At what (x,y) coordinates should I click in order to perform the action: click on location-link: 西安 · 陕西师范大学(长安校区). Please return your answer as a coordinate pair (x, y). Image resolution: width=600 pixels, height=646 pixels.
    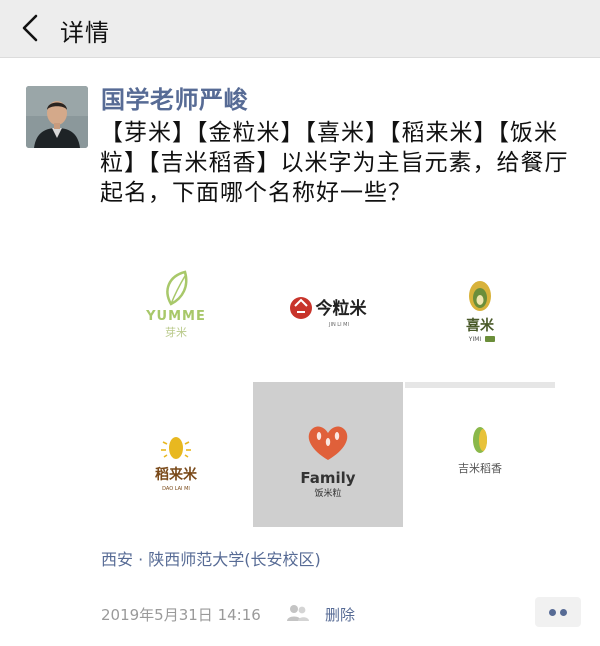
    Looking at the image, I should click on (211, 558).